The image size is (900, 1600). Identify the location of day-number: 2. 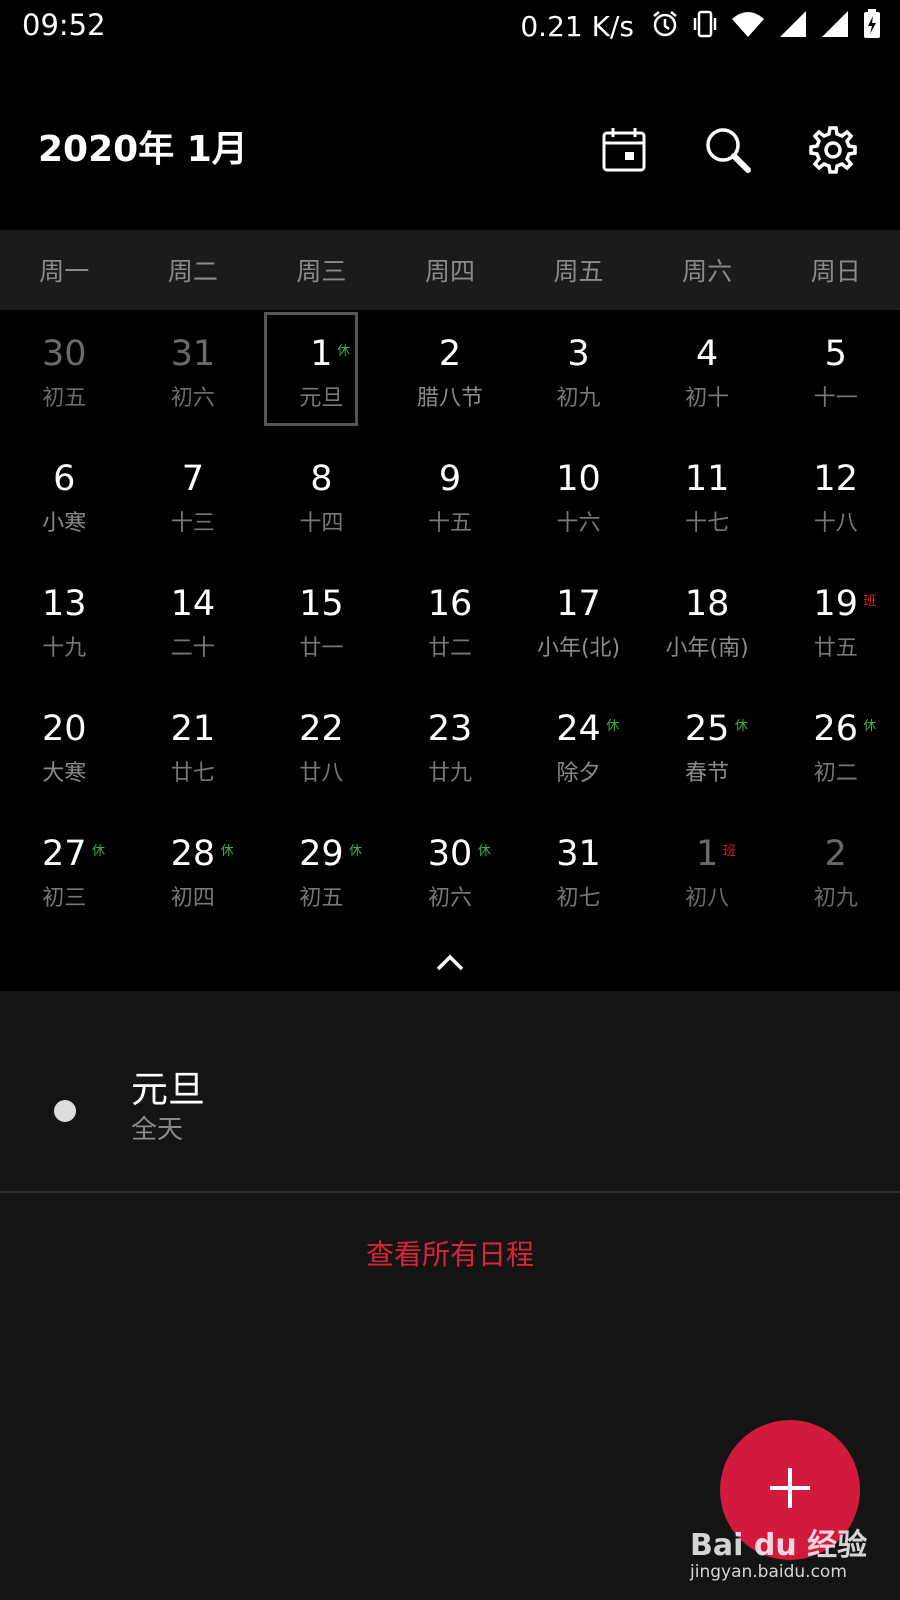
(835, 854).